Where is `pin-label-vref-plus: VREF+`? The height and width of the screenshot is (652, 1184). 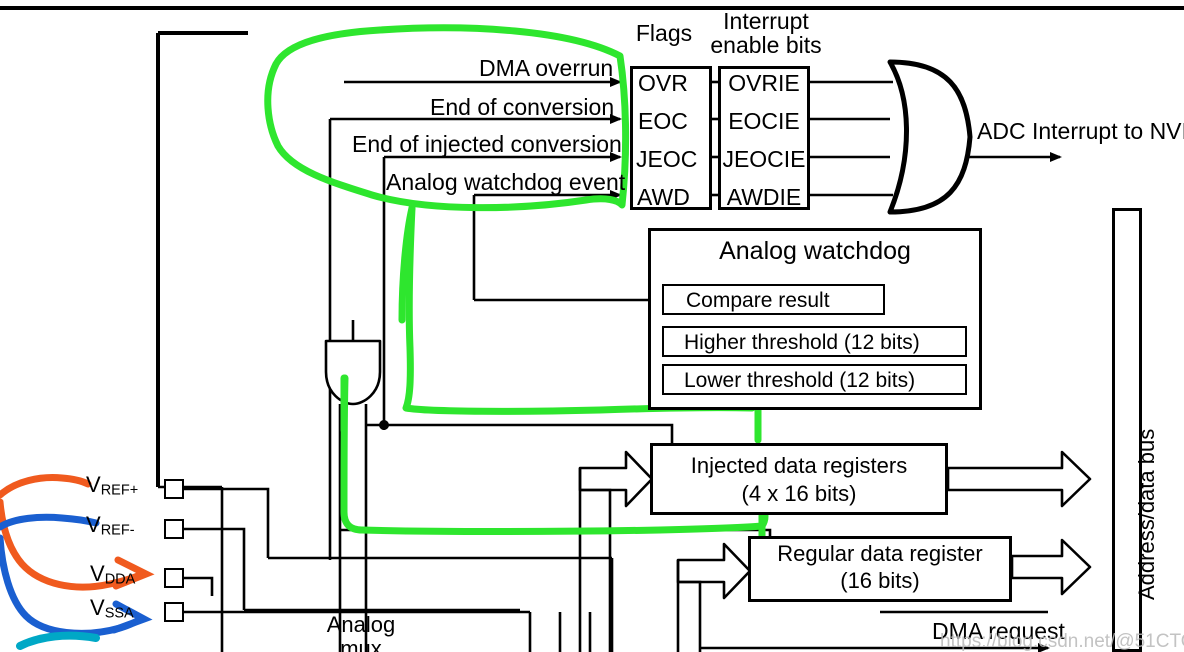 pin-label-vref-plus: VREF+ is located at coordinates (112, 486).